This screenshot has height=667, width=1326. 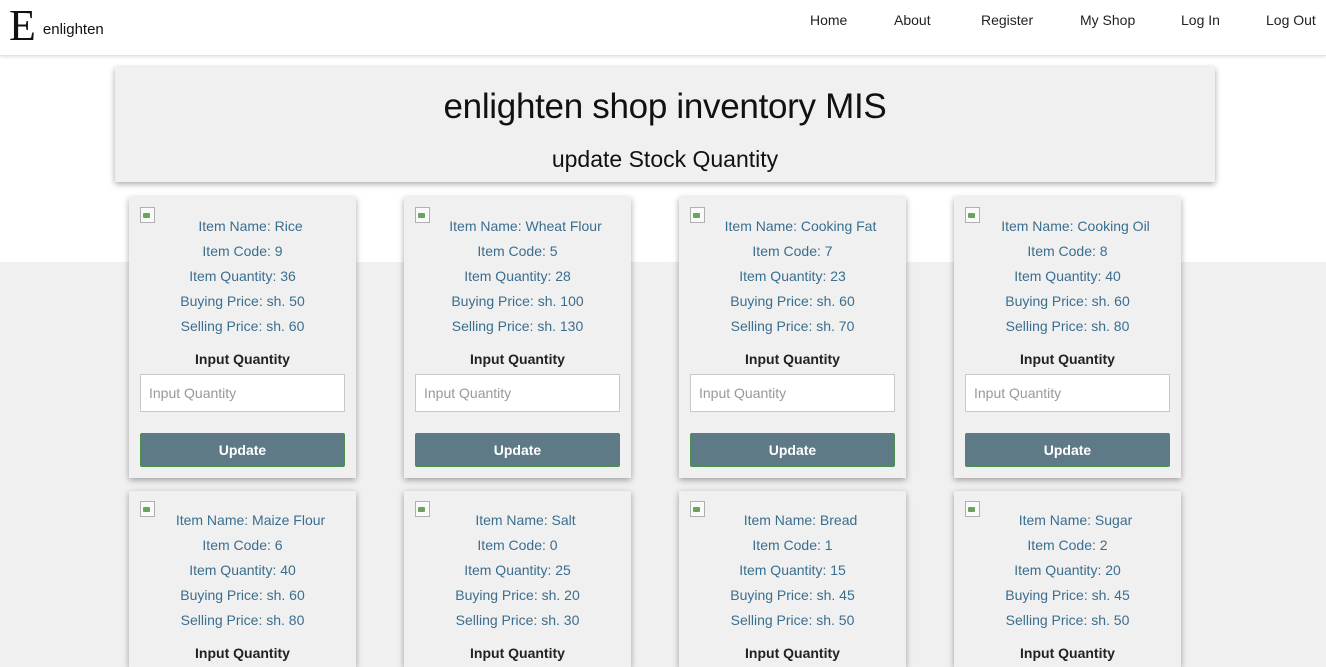 I want to click on item-name: Item Name: Sugar, so click(x=1075, y=520).